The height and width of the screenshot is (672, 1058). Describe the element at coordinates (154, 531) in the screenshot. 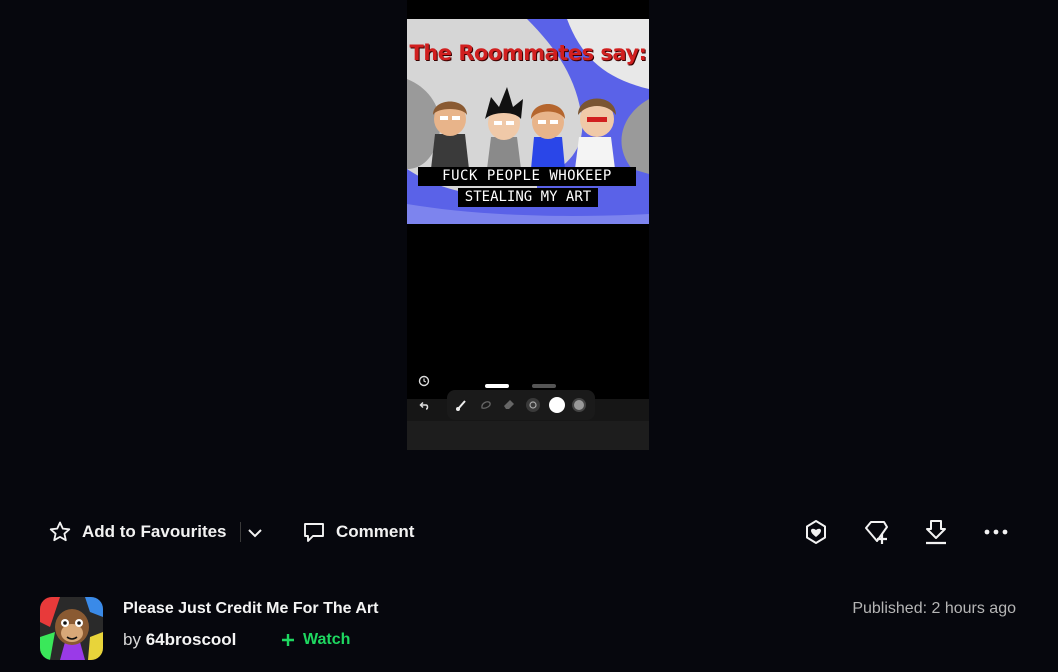

I see `add-to-favourites-label: Add to Favourites` at that location.